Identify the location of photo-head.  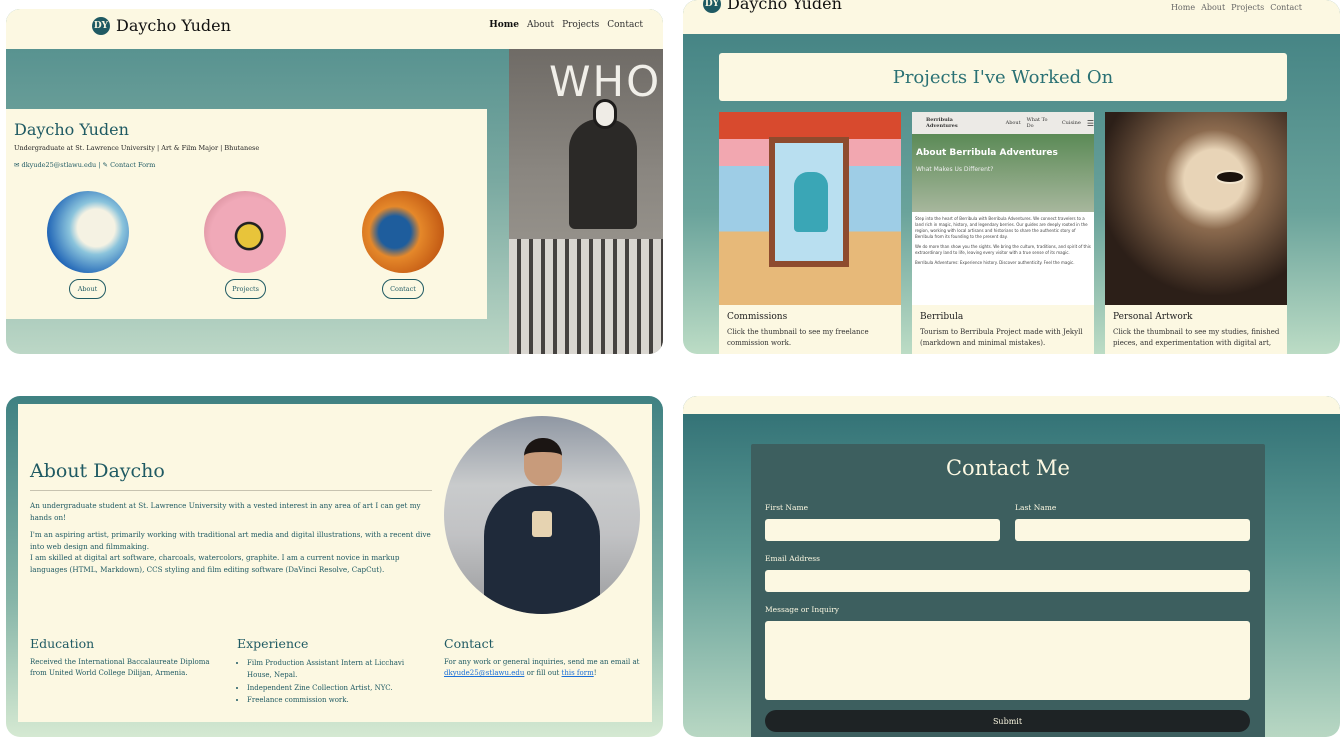
(543, 462).